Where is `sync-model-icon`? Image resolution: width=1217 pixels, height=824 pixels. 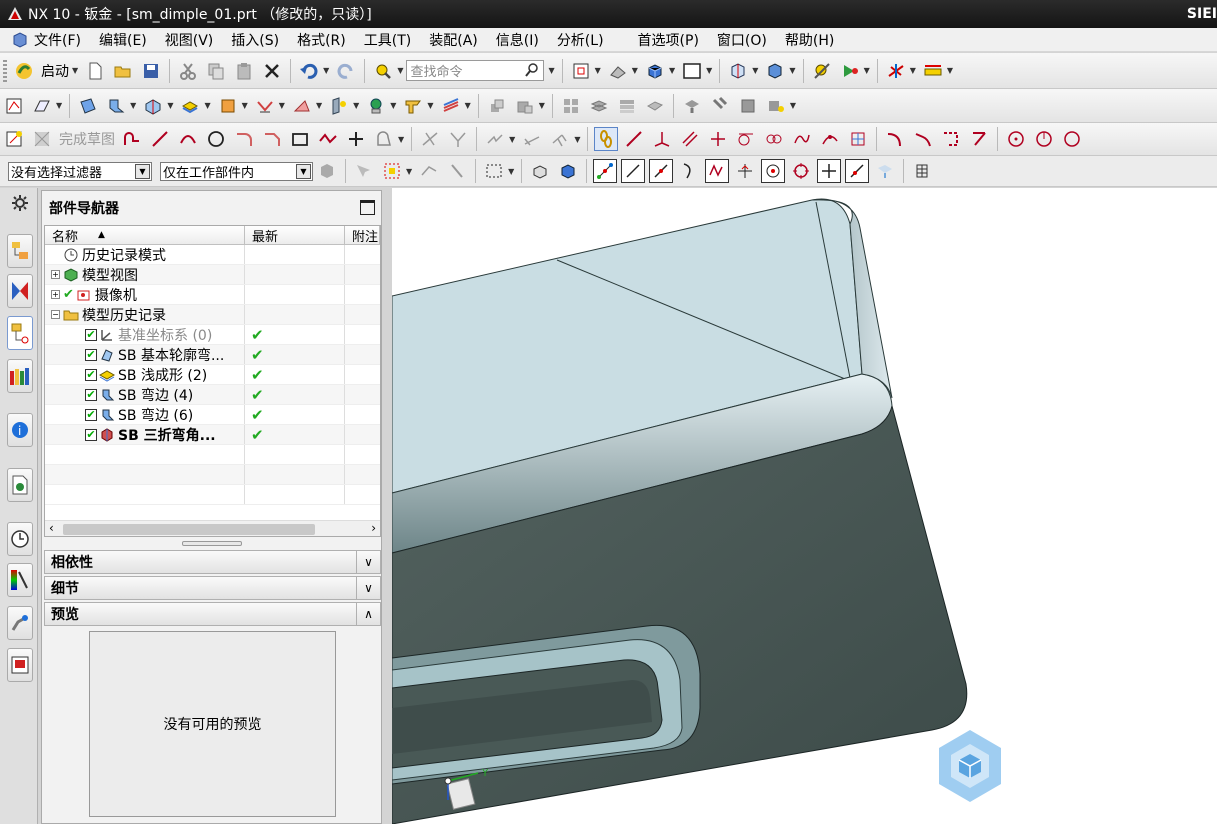 sync-model-icon is located at coordinates (776, 106).